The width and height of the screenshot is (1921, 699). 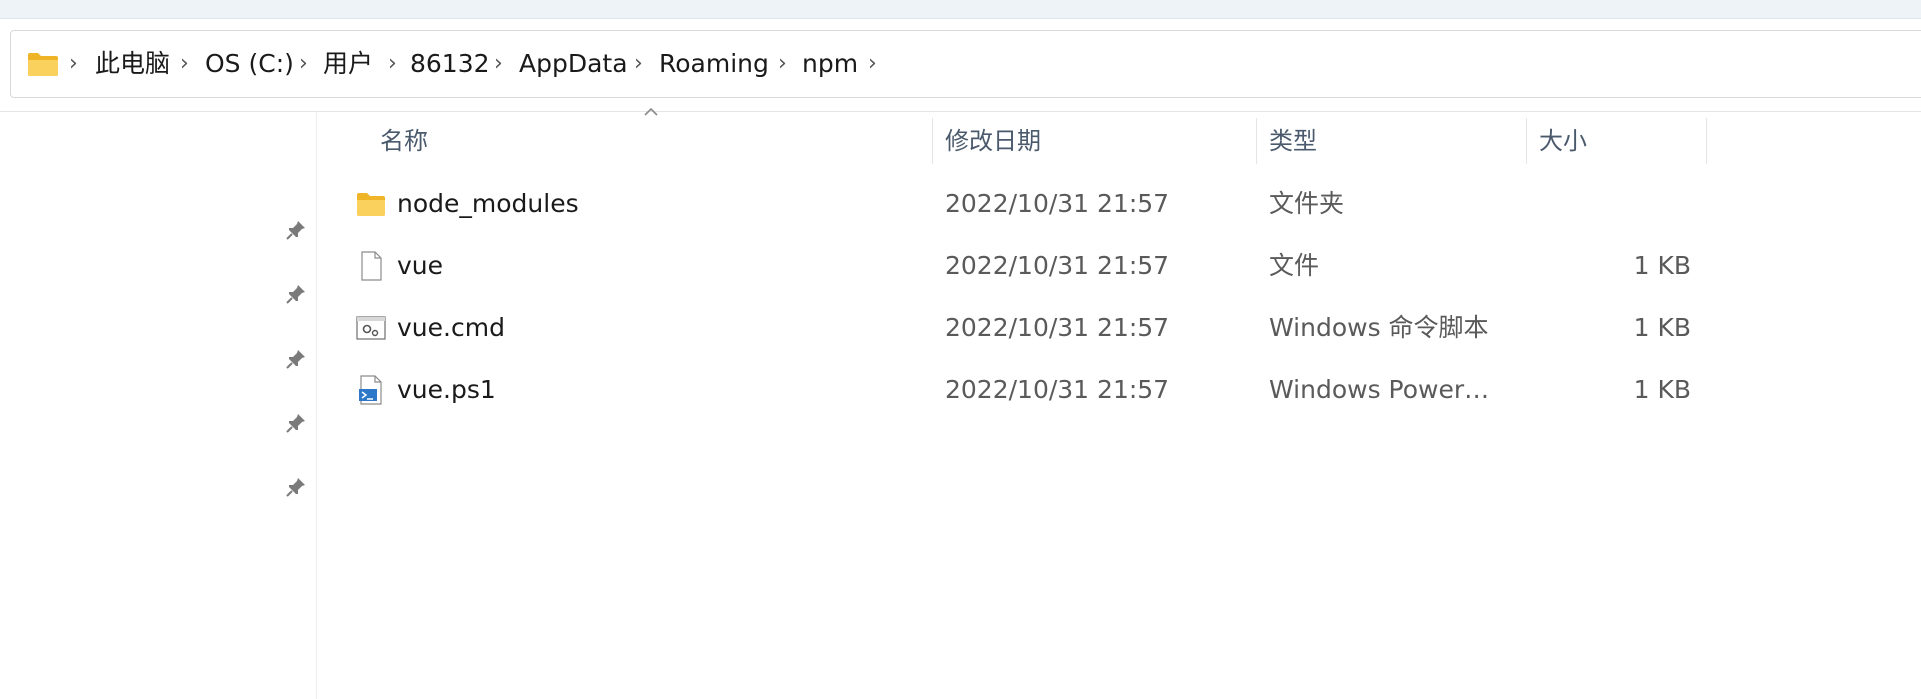 I want to click on file-icon, so click(x=371, y=266).